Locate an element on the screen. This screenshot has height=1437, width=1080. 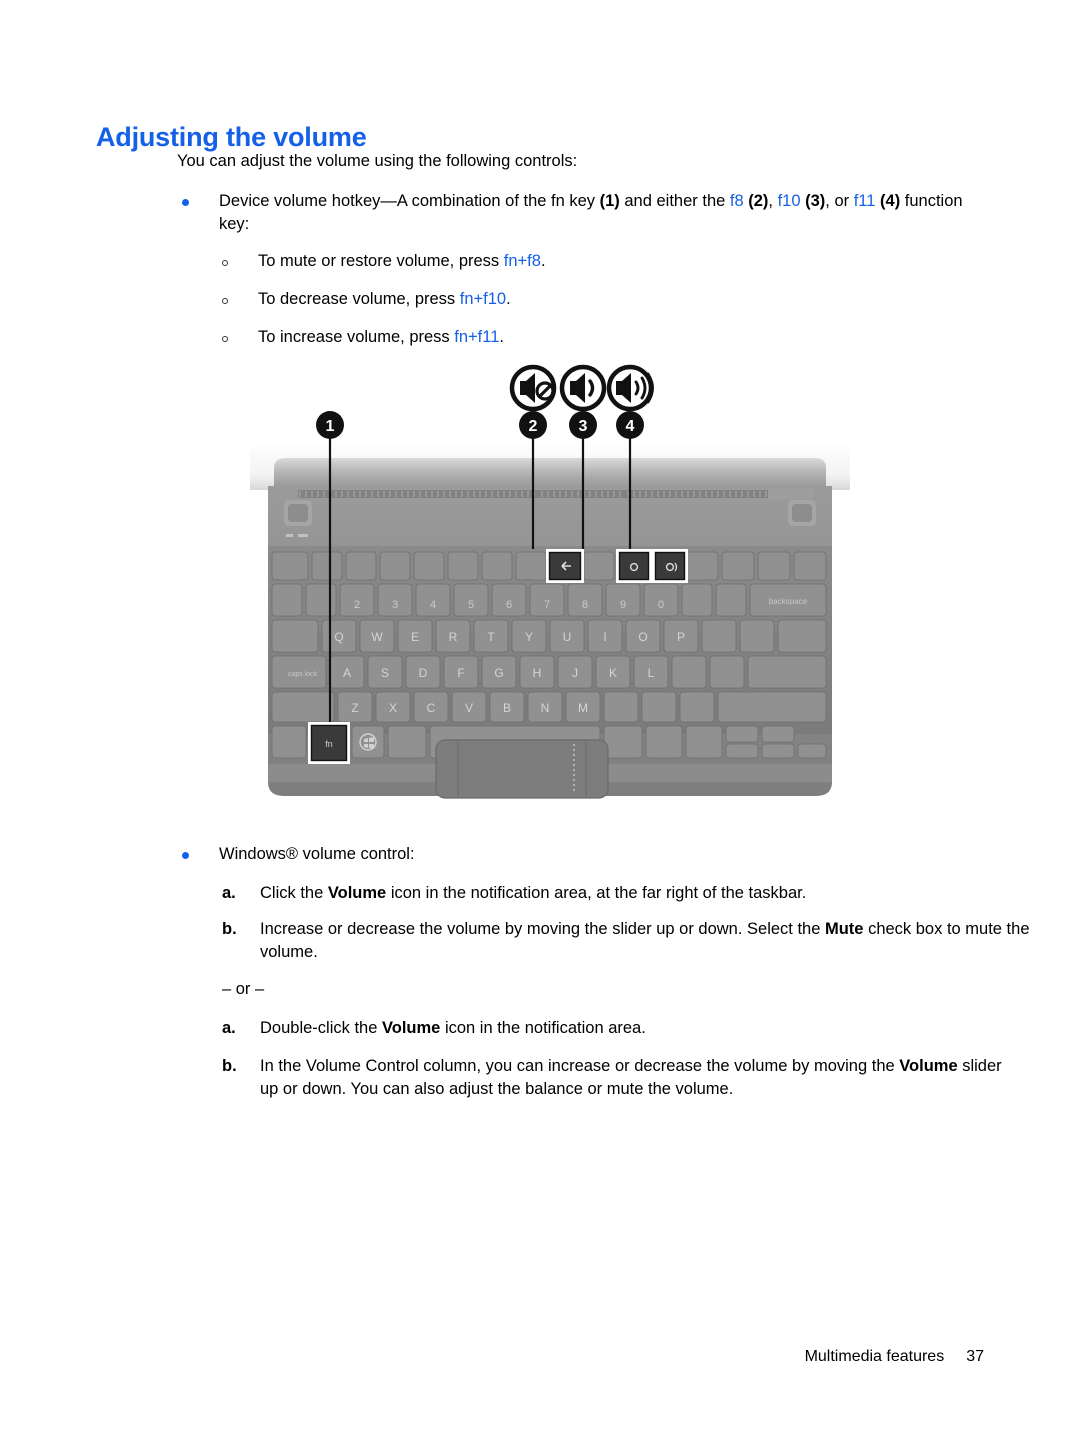
svg-text: V is located at coordinates (469, 708).